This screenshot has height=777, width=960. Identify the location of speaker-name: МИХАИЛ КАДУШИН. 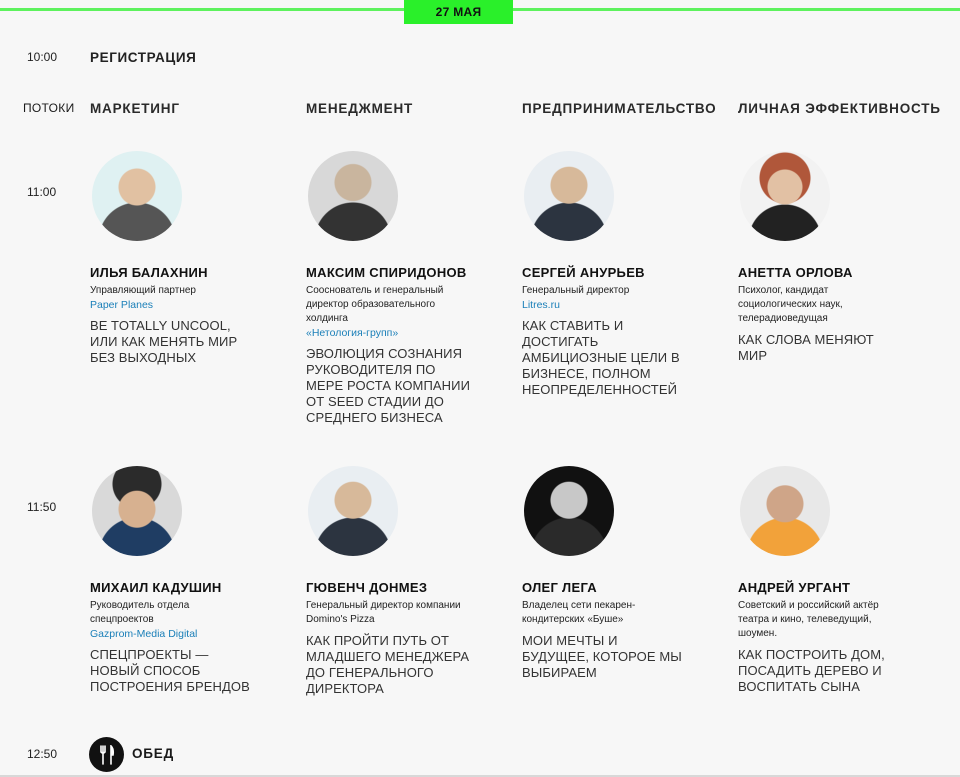
(180, 587).